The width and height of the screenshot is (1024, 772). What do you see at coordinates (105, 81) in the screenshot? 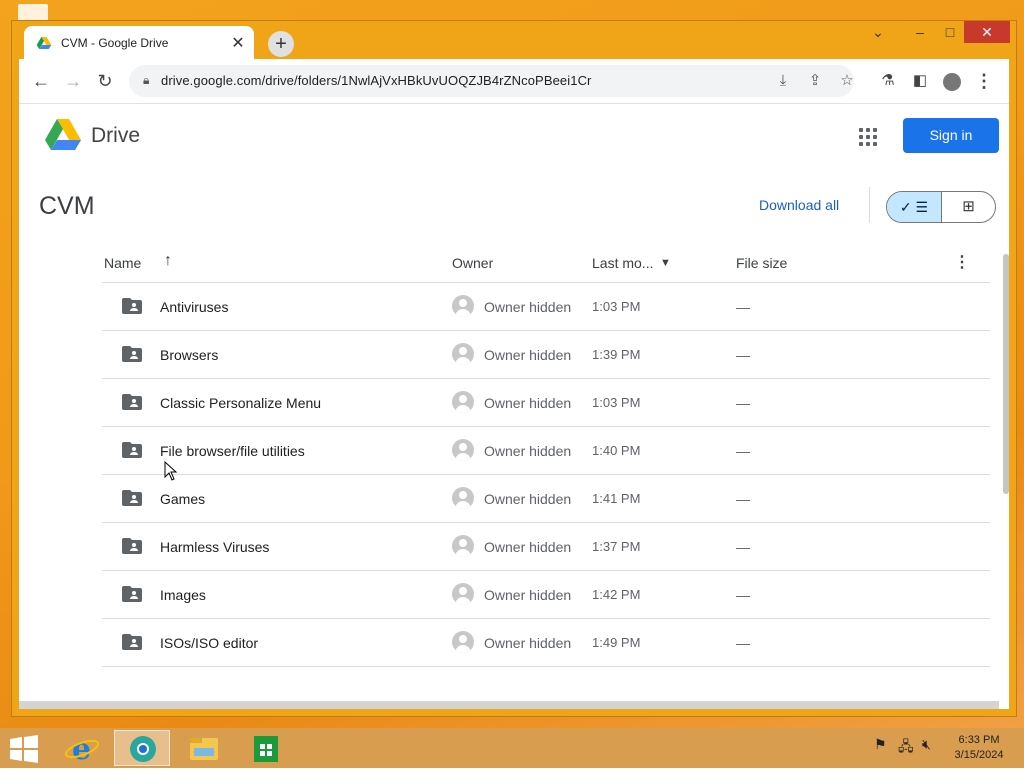
I see `reload-icon: ↻` at bounding box center [105, 81].